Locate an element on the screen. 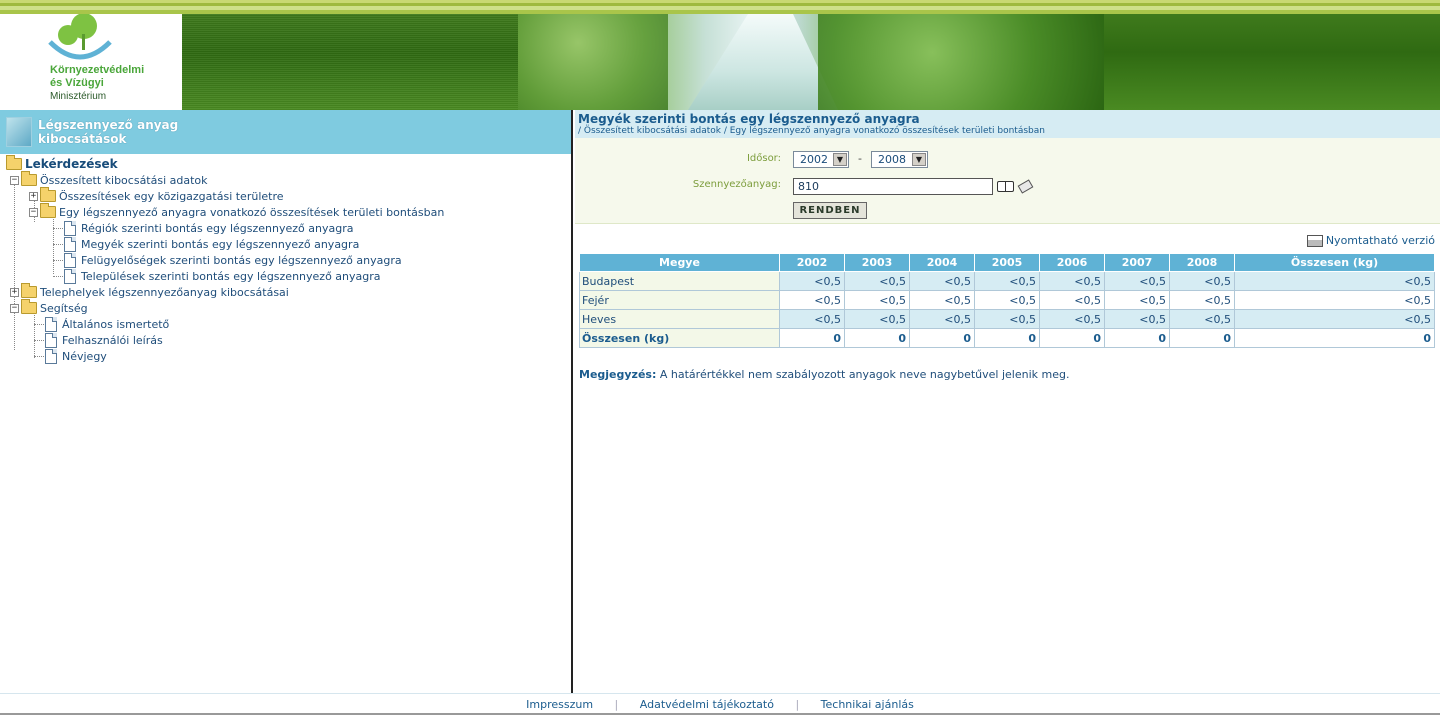 This screenshot has height=715, width=1440. column-header: 2003 is located at coordinates (877, 262).